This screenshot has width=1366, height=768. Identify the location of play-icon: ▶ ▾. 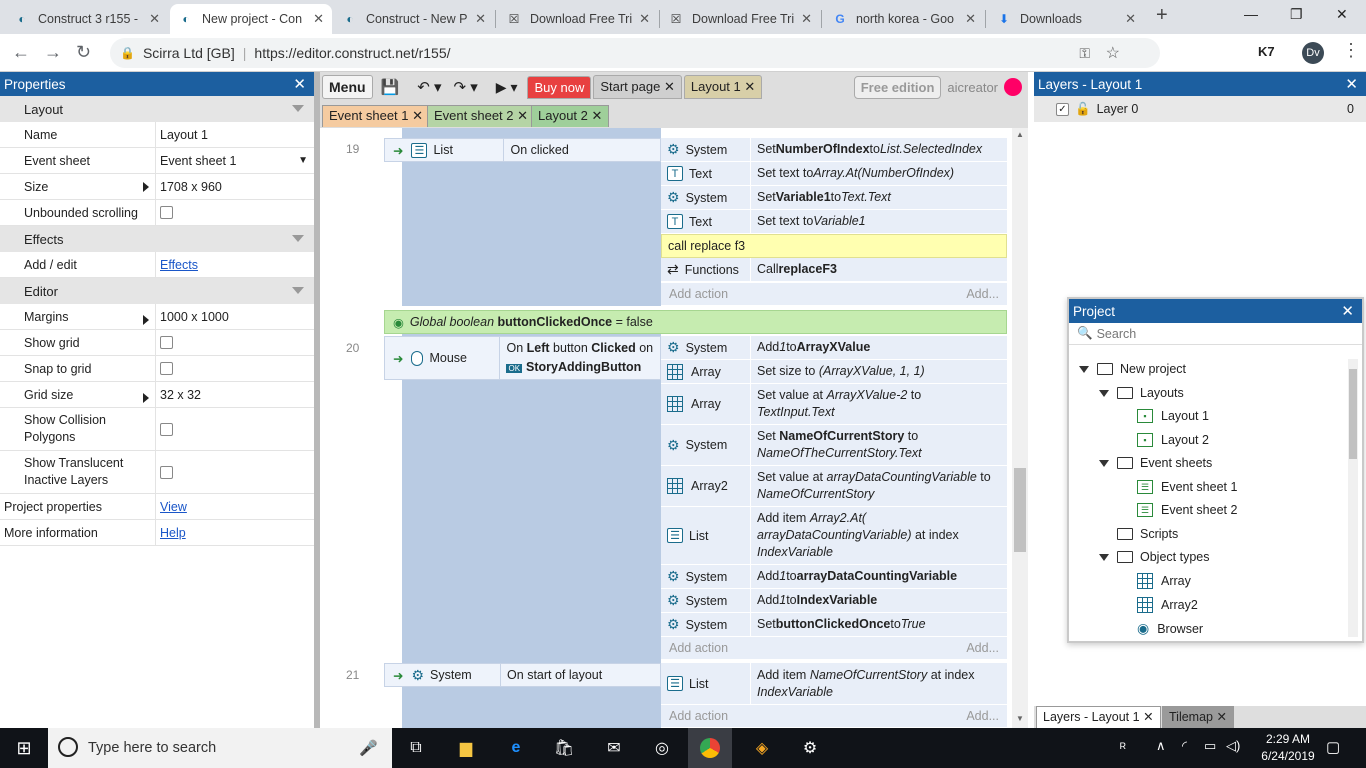
(507, 87).